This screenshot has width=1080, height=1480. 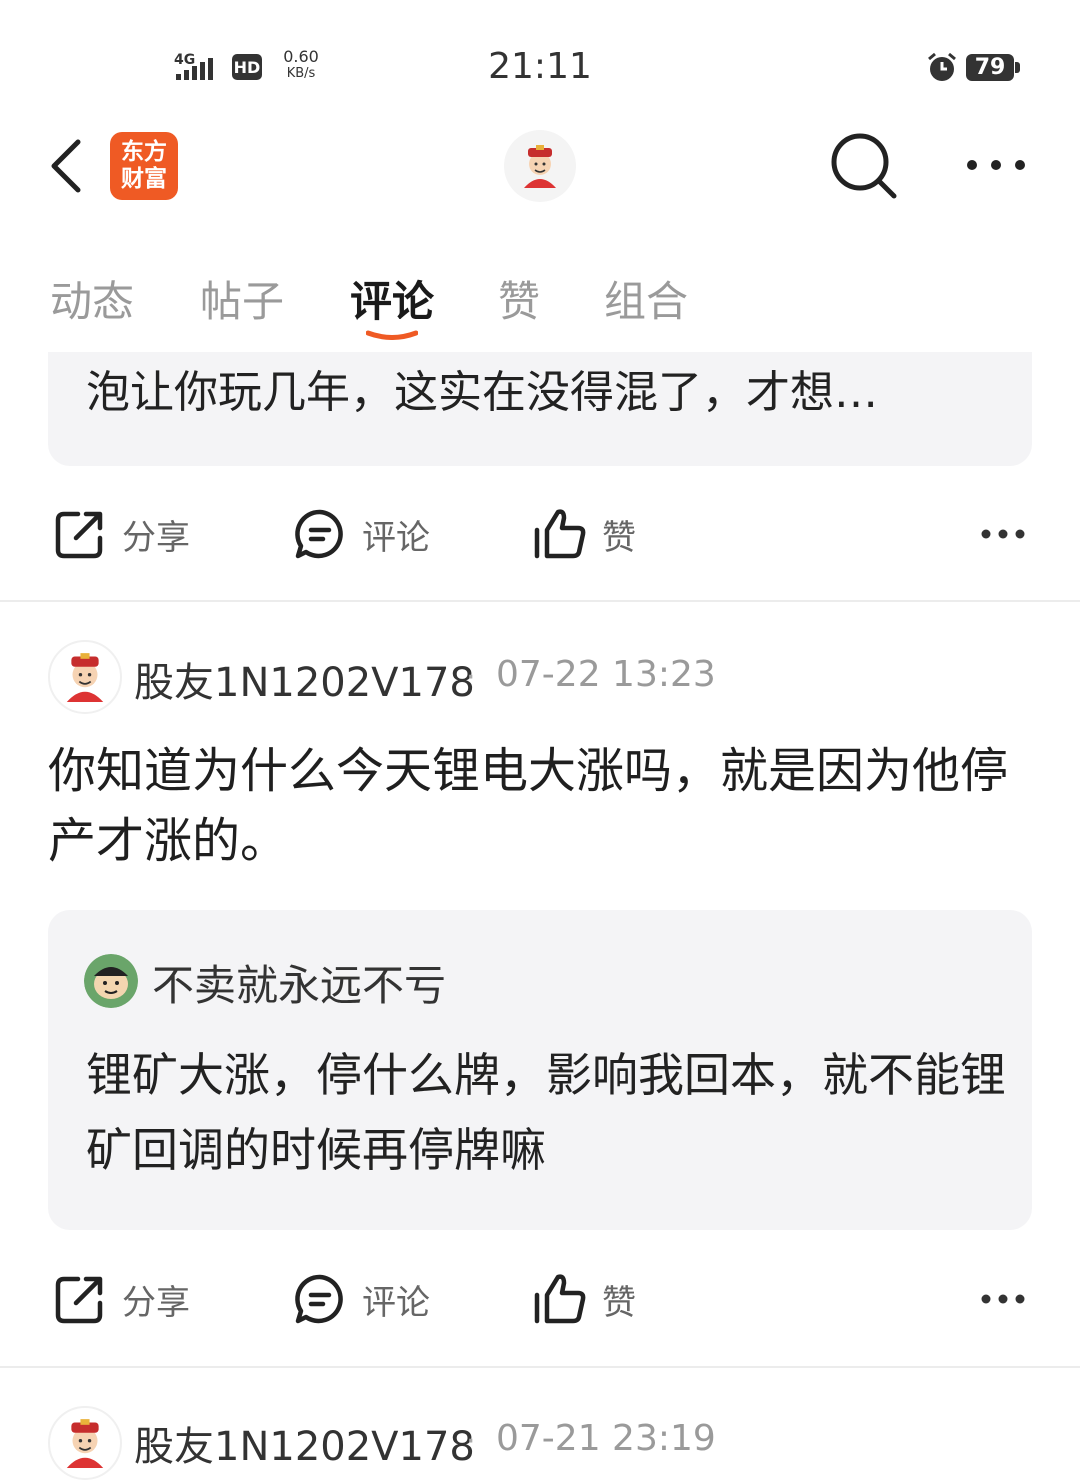 What do you see at coordinates (606, 1438) in the screenshot?
I see `post-time: 07-21 23:19` at bounding box center [606, 1438].